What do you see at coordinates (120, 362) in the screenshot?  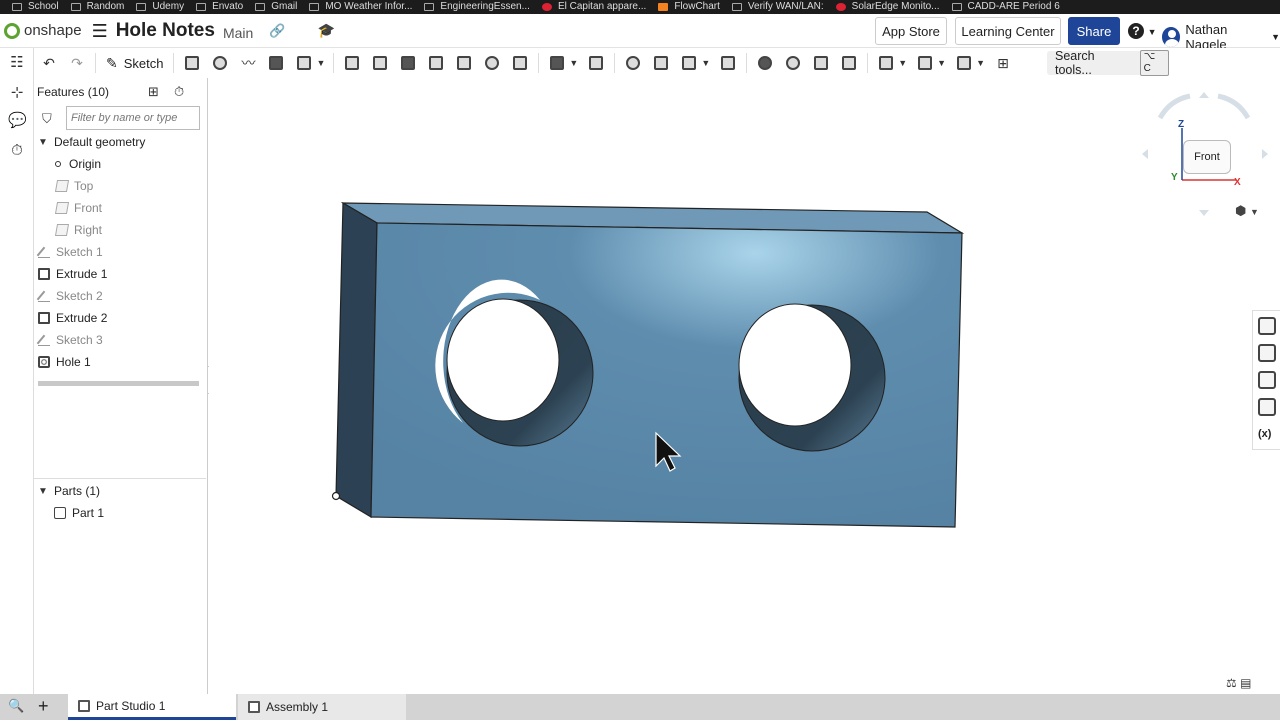 I see `feature-hole-1: Hole 1` at bounding box center [120, 362].